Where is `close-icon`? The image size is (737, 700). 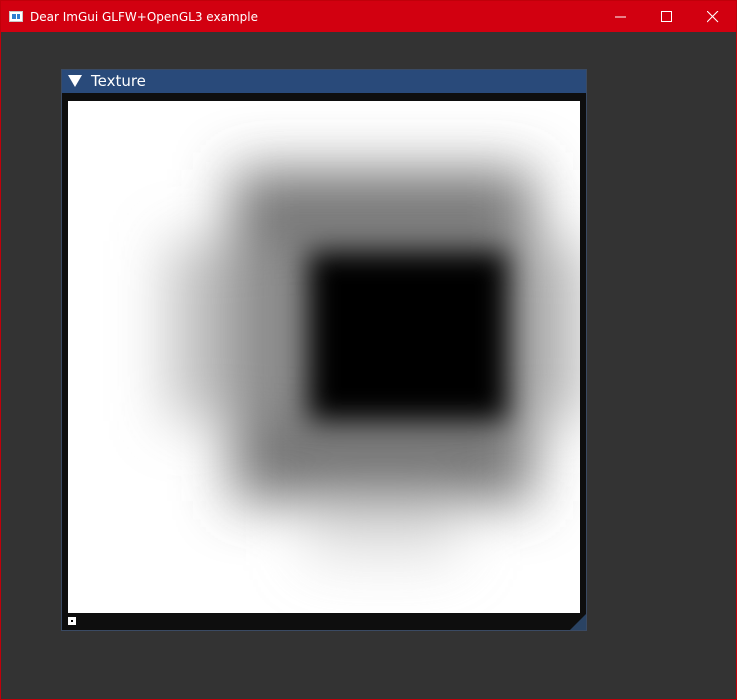 close-icon is located at coordinates (713, 17).